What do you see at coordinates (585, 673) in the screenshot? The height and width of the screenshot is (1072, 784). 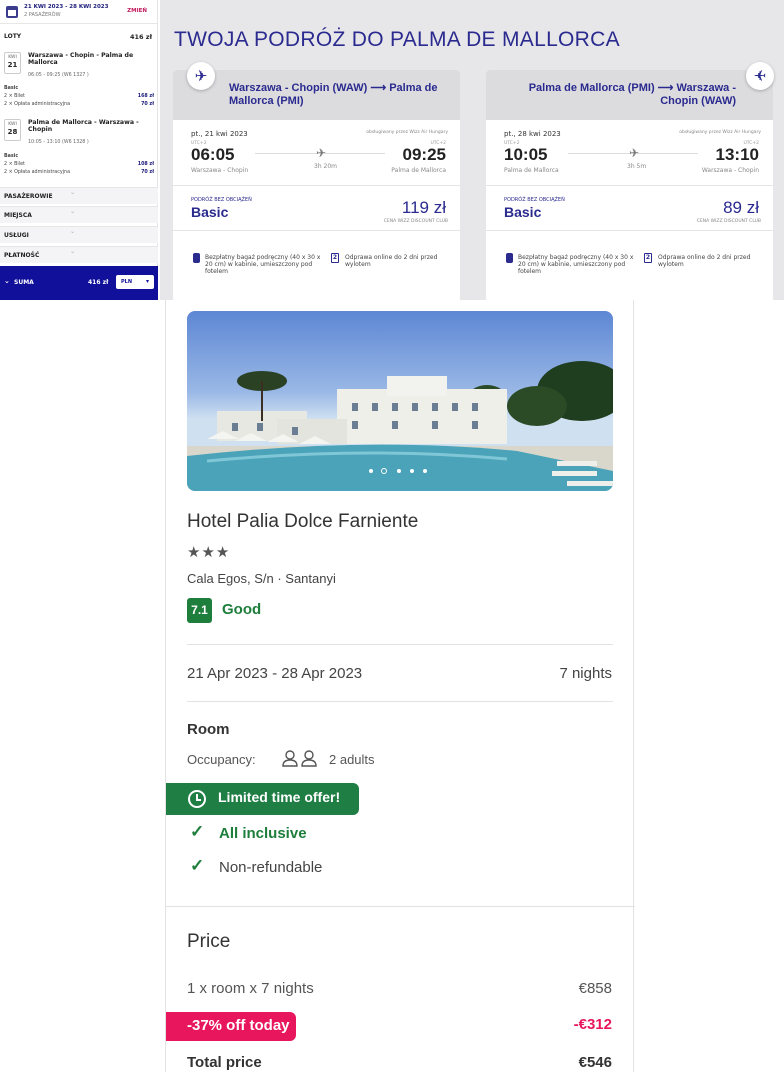 I see `stay-nights: 7 nights` at bounding box center [585, 673].